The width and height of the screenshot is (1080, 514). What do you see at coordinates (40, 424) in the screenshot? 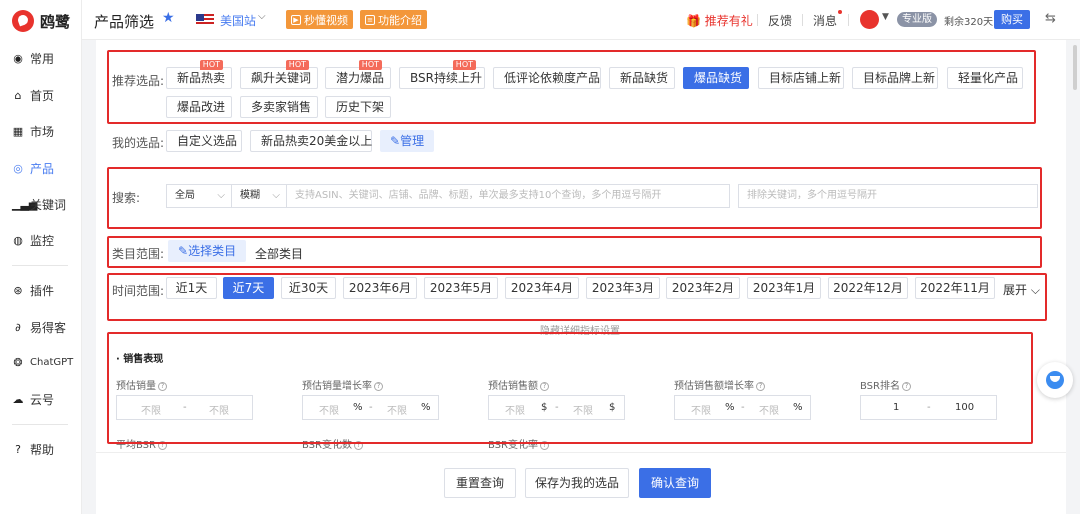
I see `sidebar-divider` at bounding box center [40, 424].